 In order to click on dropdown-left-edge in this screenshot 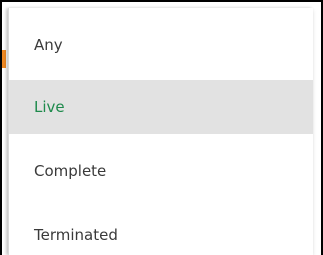, I will do `click(8, 131)`.